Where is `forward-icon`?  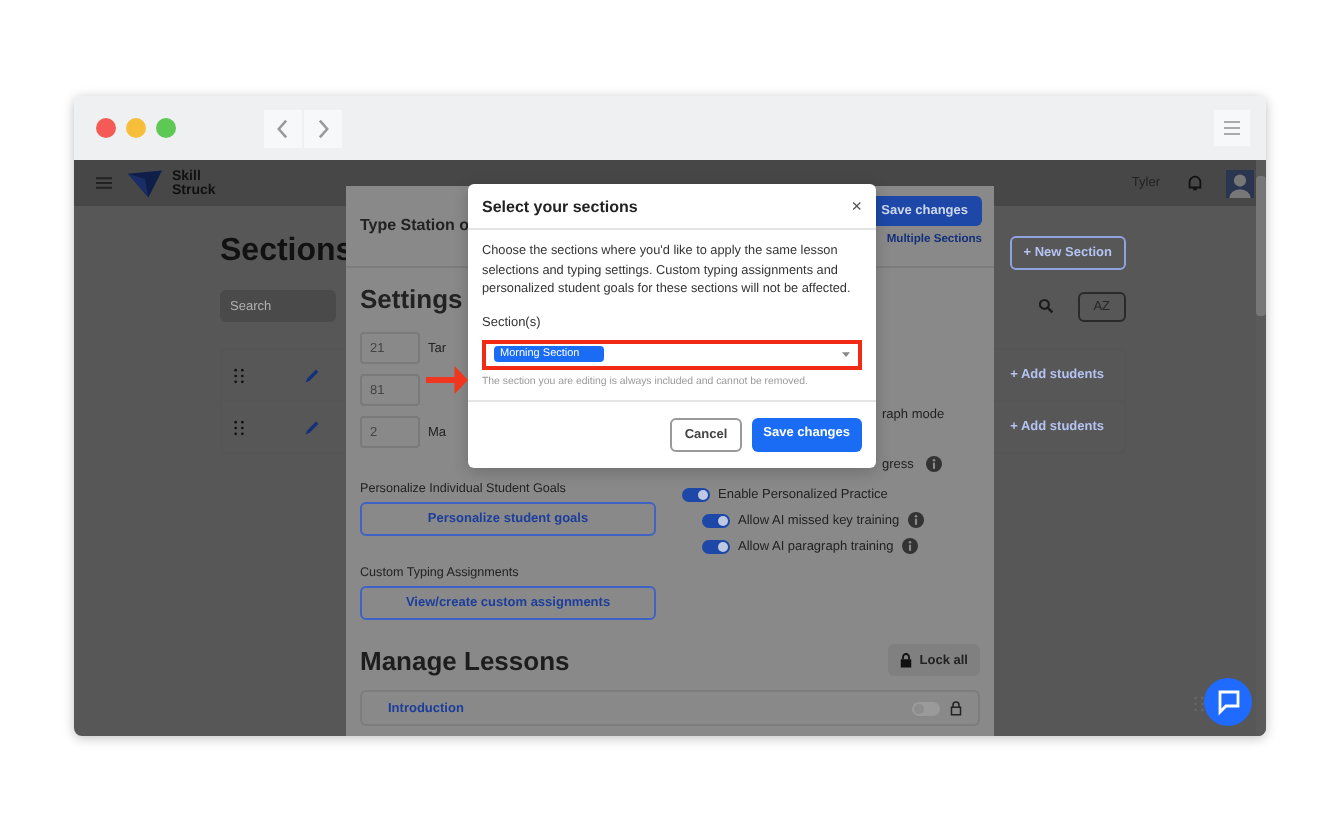 forward-icon is located at coordinates (323, 128).